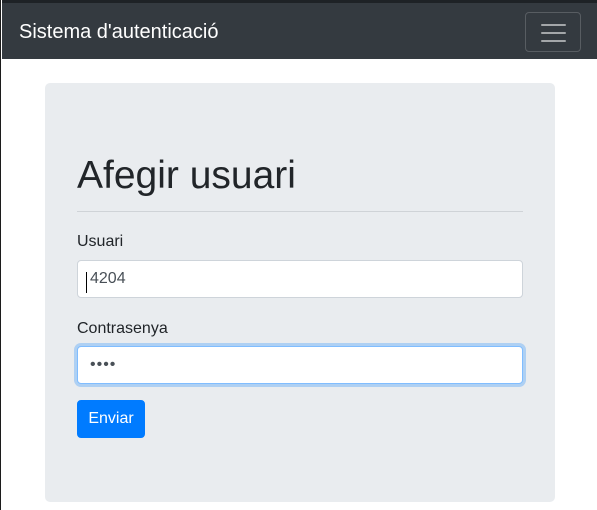 This screenshot has height=510, width=597. What do you see at coordinates (122, 328) in the screenshot?
I see `password-label: Contrasenya` at bounding box center [122, 328].